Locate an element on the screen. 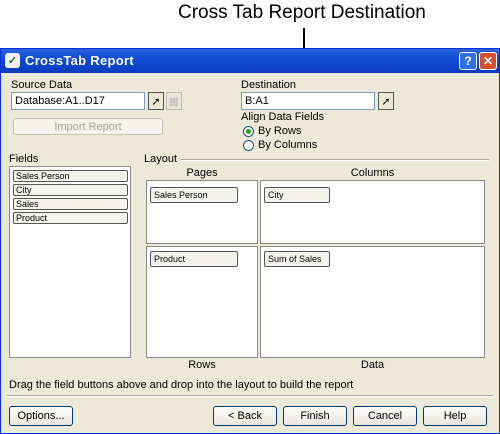 This screenshot has height=434, width=500. data-label: Data is located at coordinates (372, 365).